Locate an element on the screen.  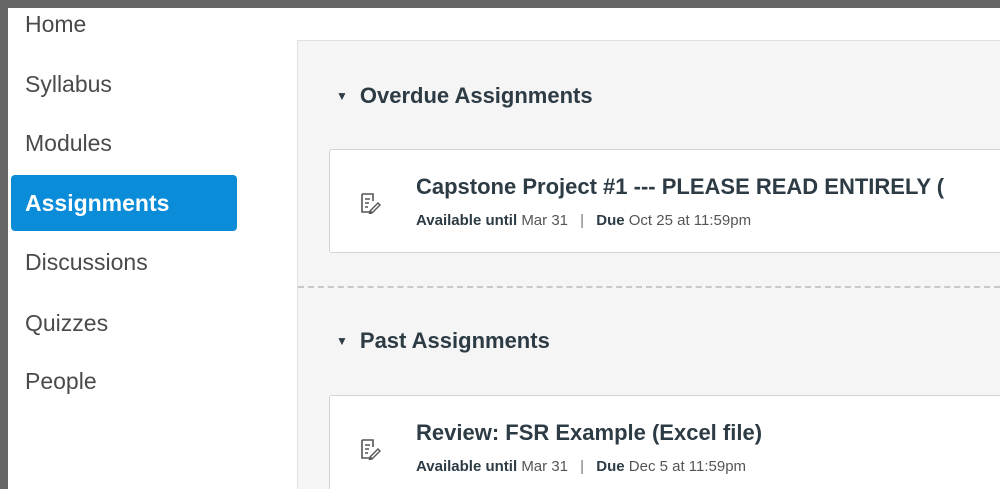
assignment-title: Review: FSR Example (Excel file) is located at coordinates (589, 433).